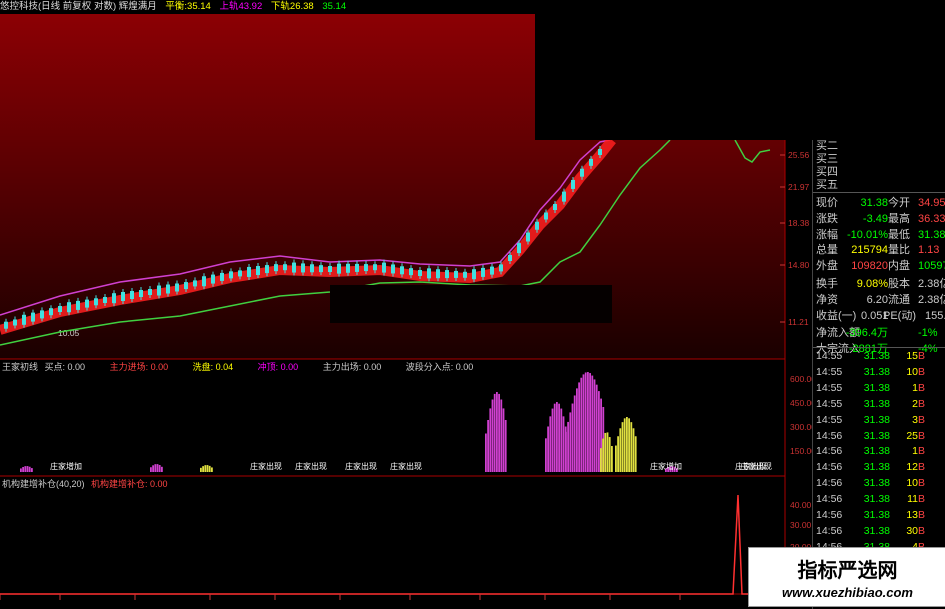 The height and width of the screenshot is (609, 945). What do you see at coordinates (899, 234) in the screenshot?
I see `quote-label-2: 最低` at bounding box center [899, 234].